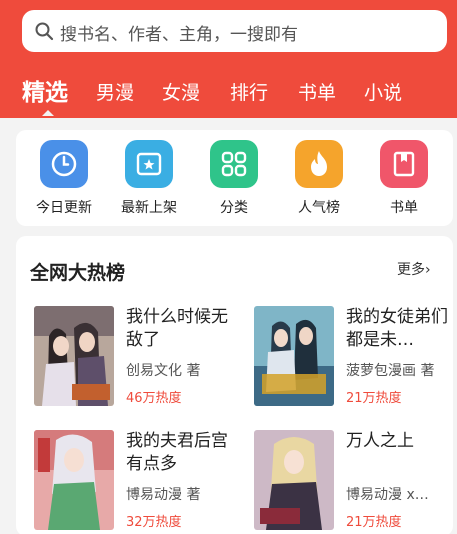  Describe the element at coordinates (249, 91) in the screenshot. I see `tab-ranking: 排行` at that location.